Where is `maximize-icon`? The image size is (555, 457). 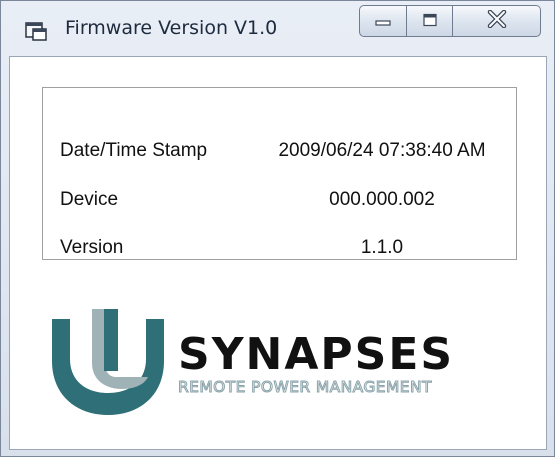
maximize-icon is located at coordinates (430, 21).